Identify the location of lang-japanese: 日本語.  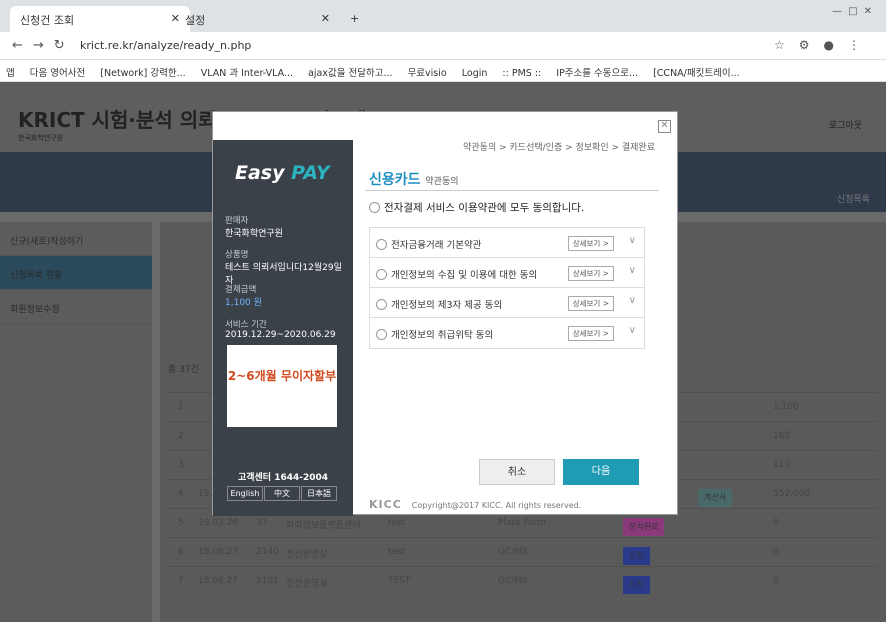
(319, 493).